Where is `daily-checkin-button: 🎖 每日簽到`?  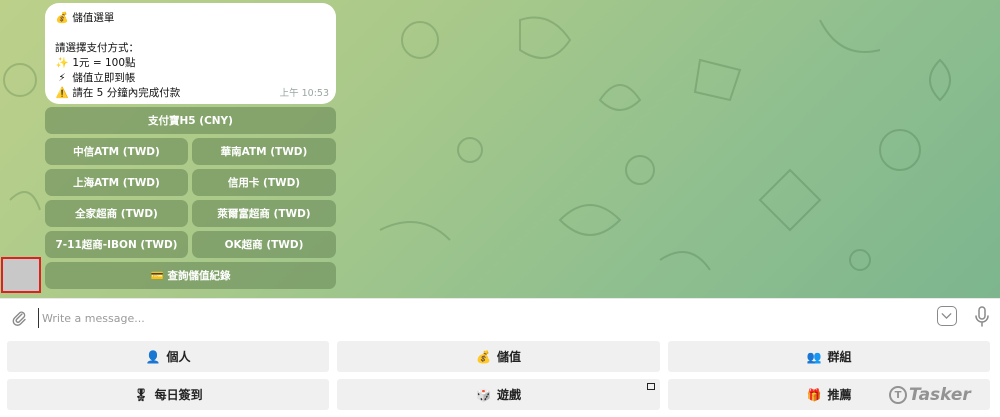 daily-checkin-button: 🎖 每日簽到 is located at coordinates (168, 394).